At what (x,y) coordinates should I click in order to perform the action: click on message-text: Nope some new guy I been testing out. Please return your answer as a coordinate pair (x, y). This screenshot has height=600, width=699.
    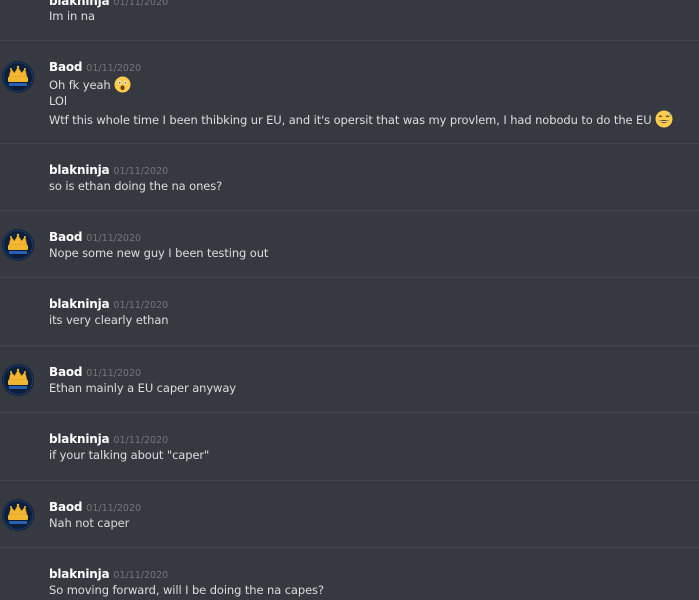
    Looking at the image, I should click on (159, 253).